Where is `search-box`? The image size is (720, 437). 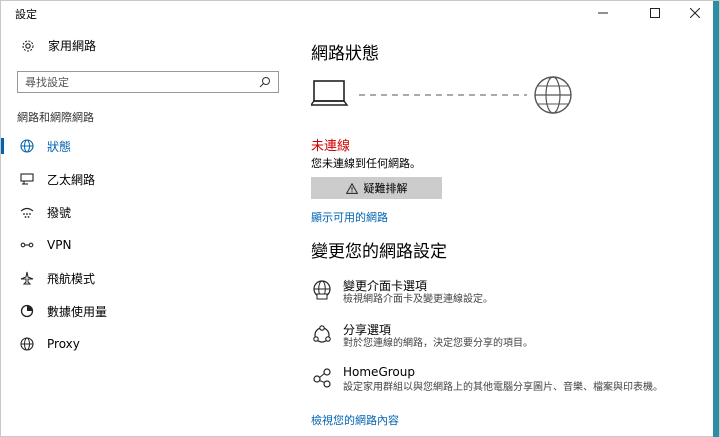 search-box is located at coordinates (148, 82).